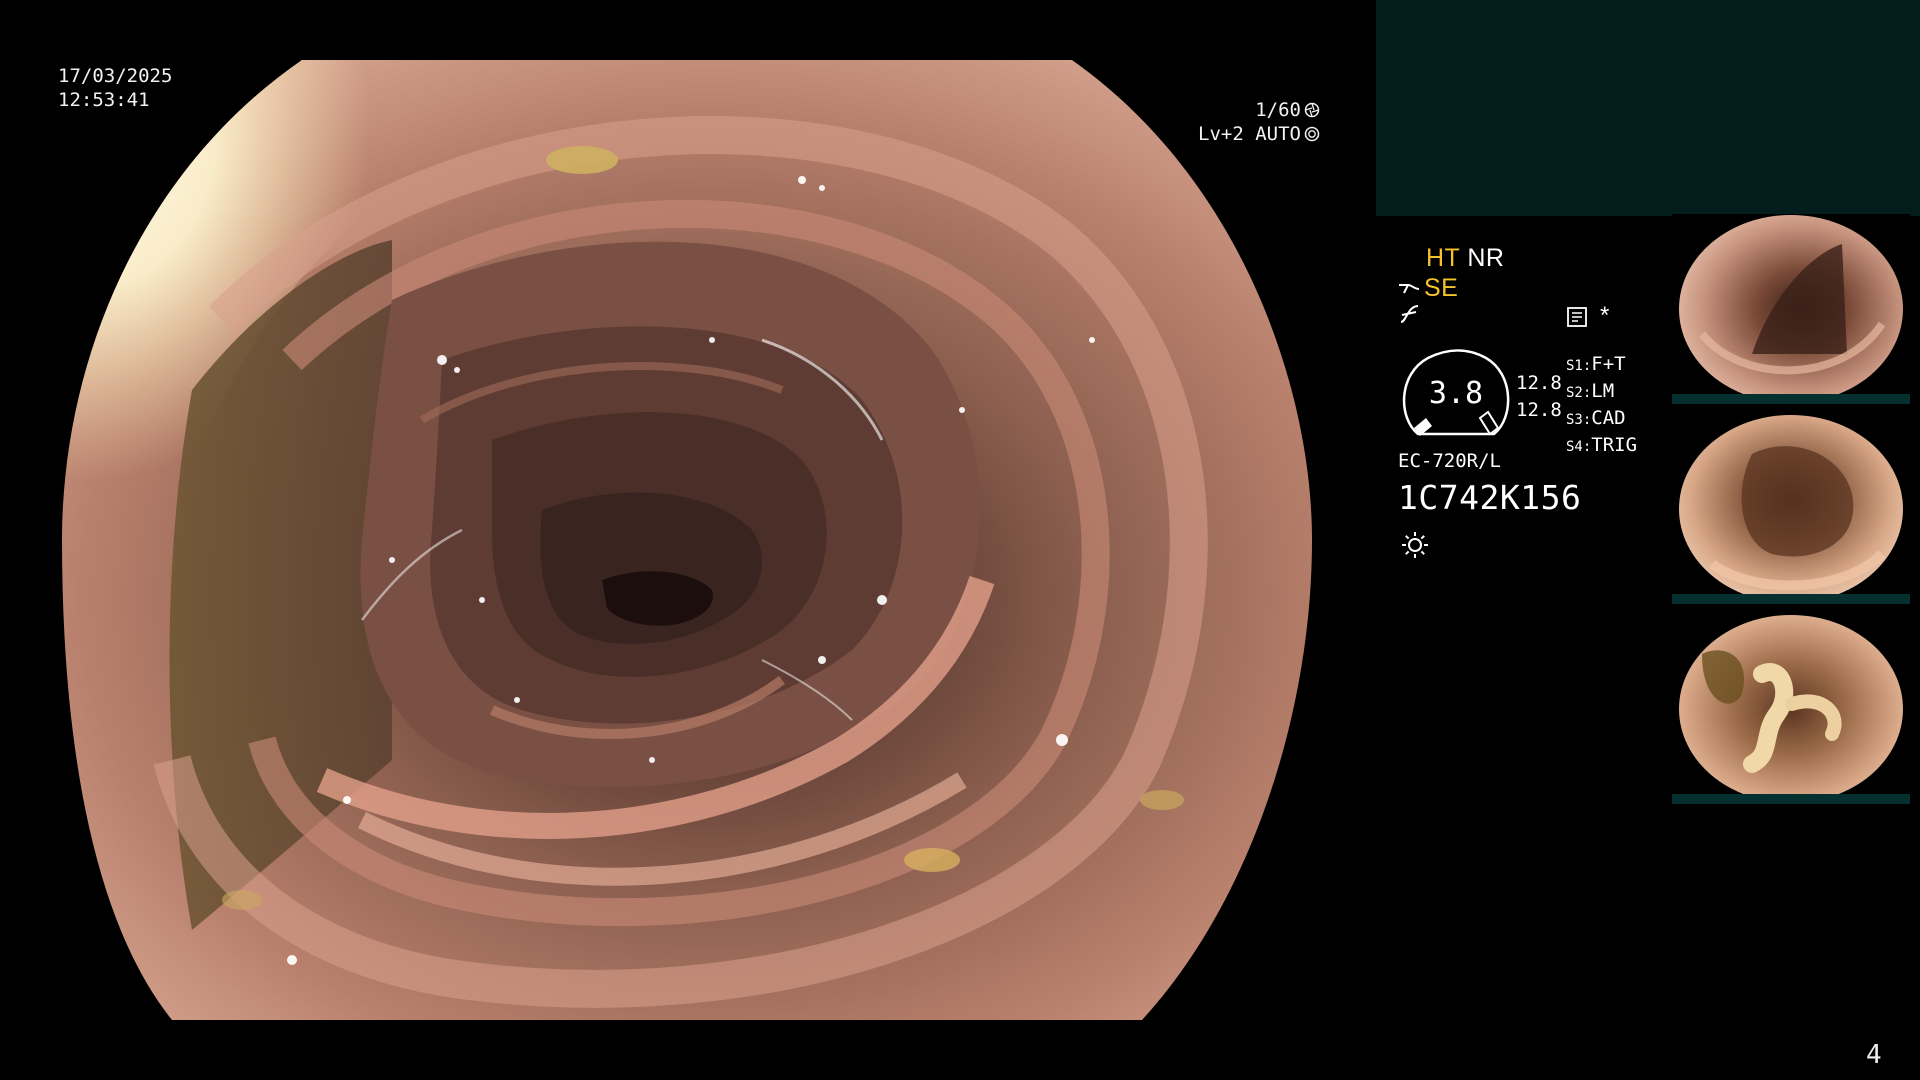 This screenshot has height=1080, width=1920. What do you see at coordinates (1486, 258) in the screenshot?
I see `nr-label: NR` at bounding box center [1486, 258].